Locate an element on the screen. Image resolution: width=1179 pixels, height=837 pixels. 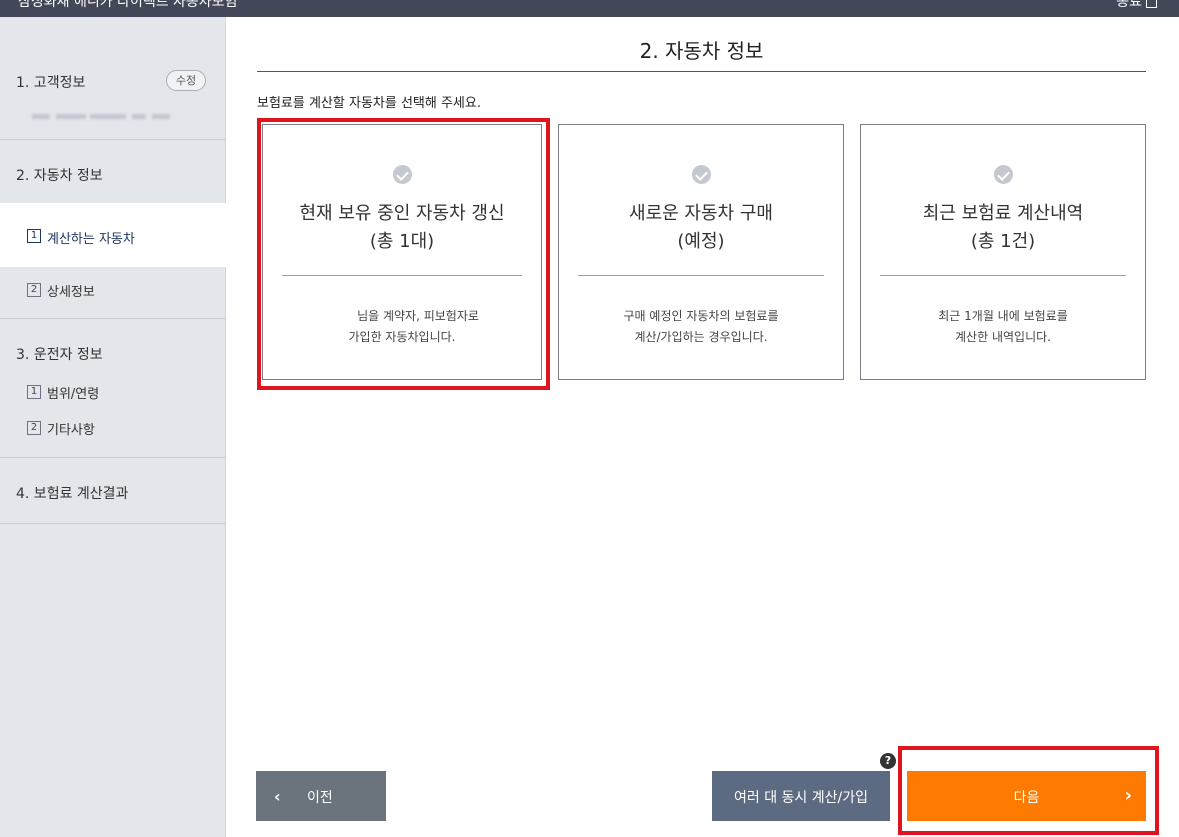
edit-button: 수정 is located at coordinates (186, 80).